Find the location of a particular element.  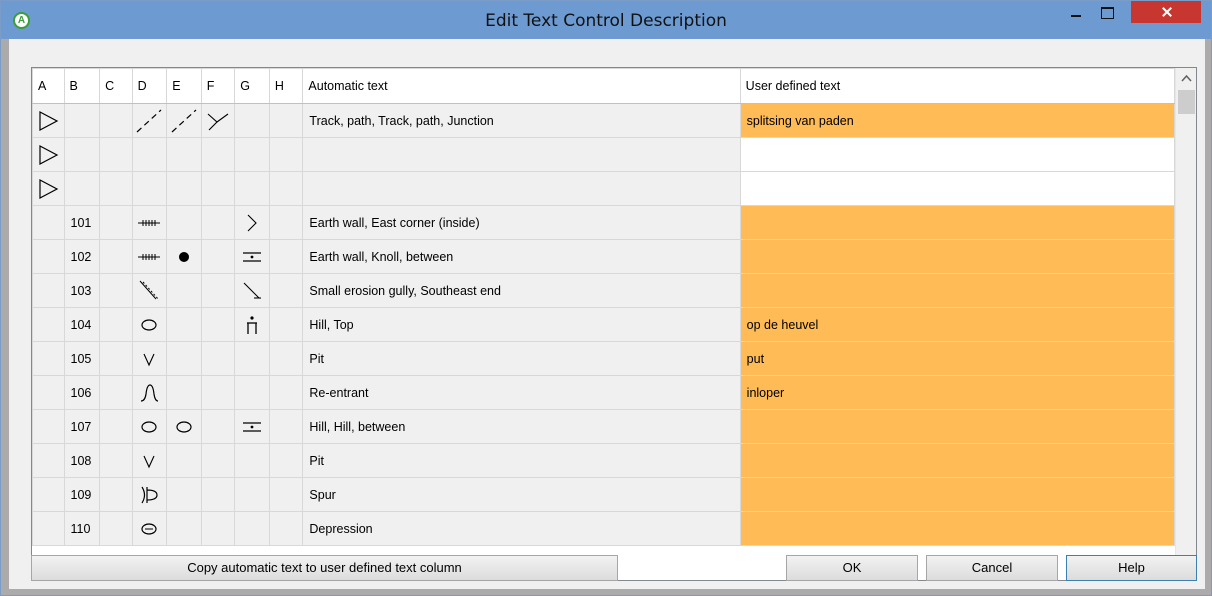

column-header-a: A is located at coordinates (48, 86).